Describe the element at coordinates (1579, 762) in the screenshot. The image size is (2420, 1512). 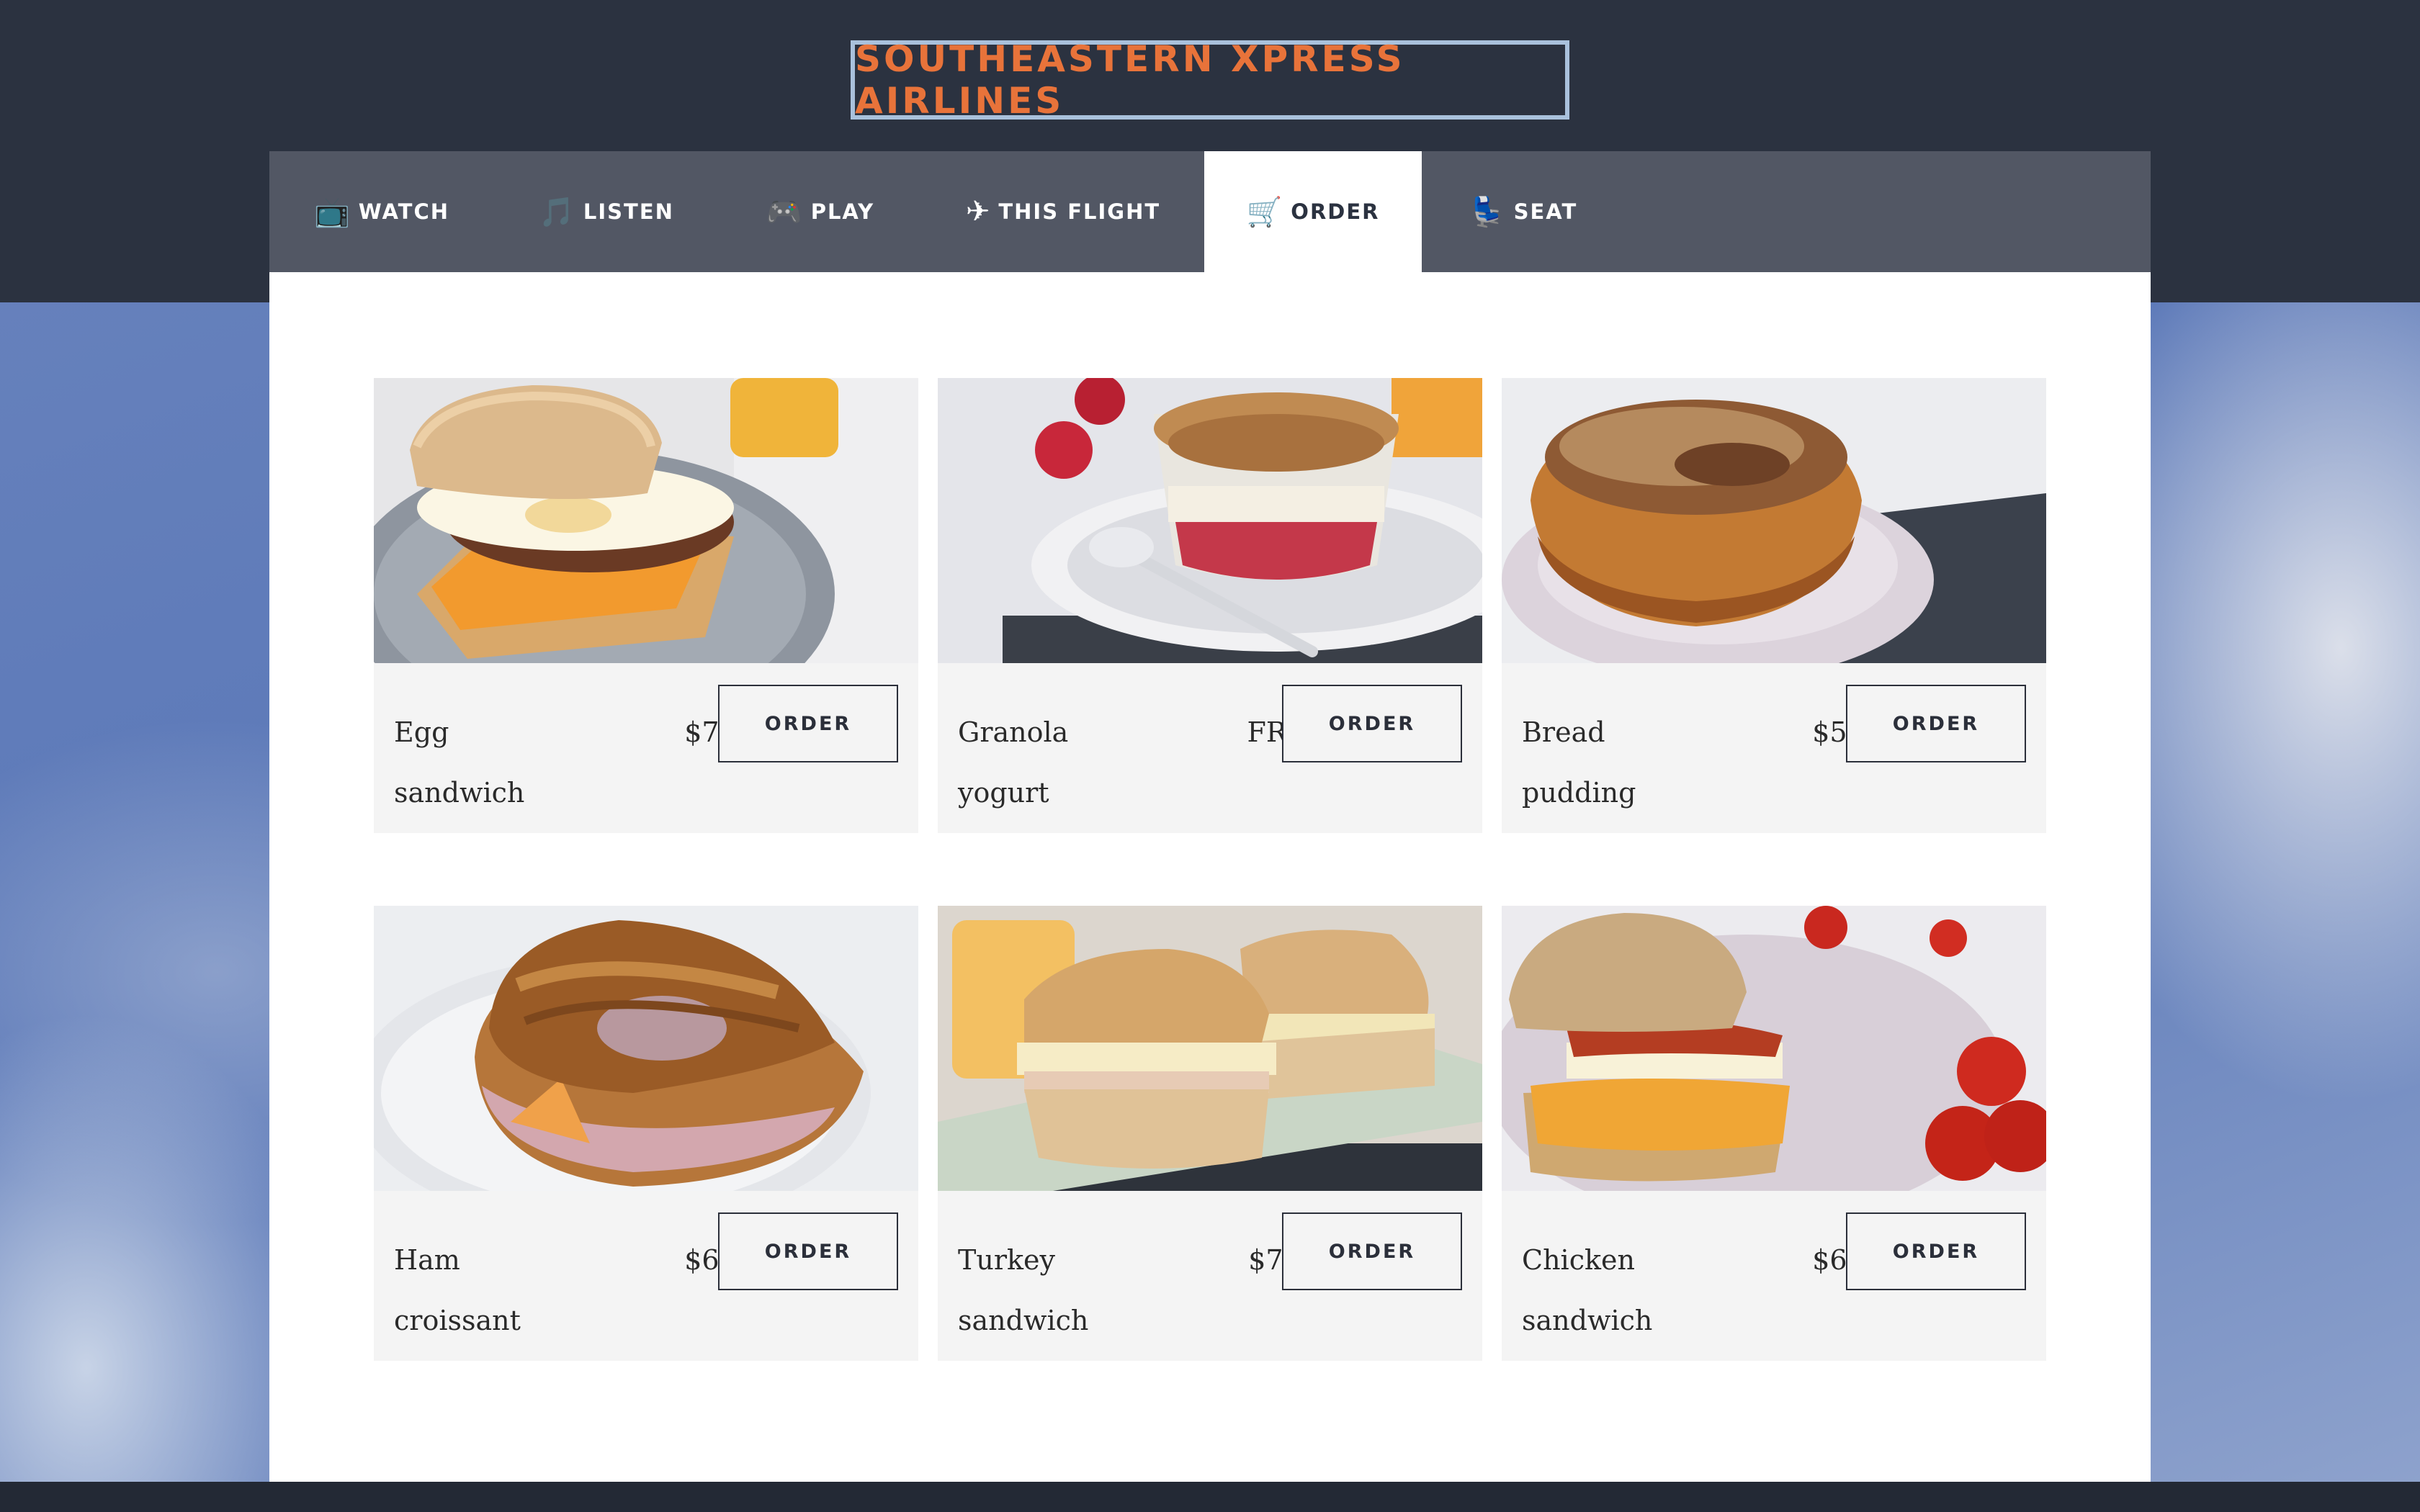
I see `item-name: Bread pudding` at that location.